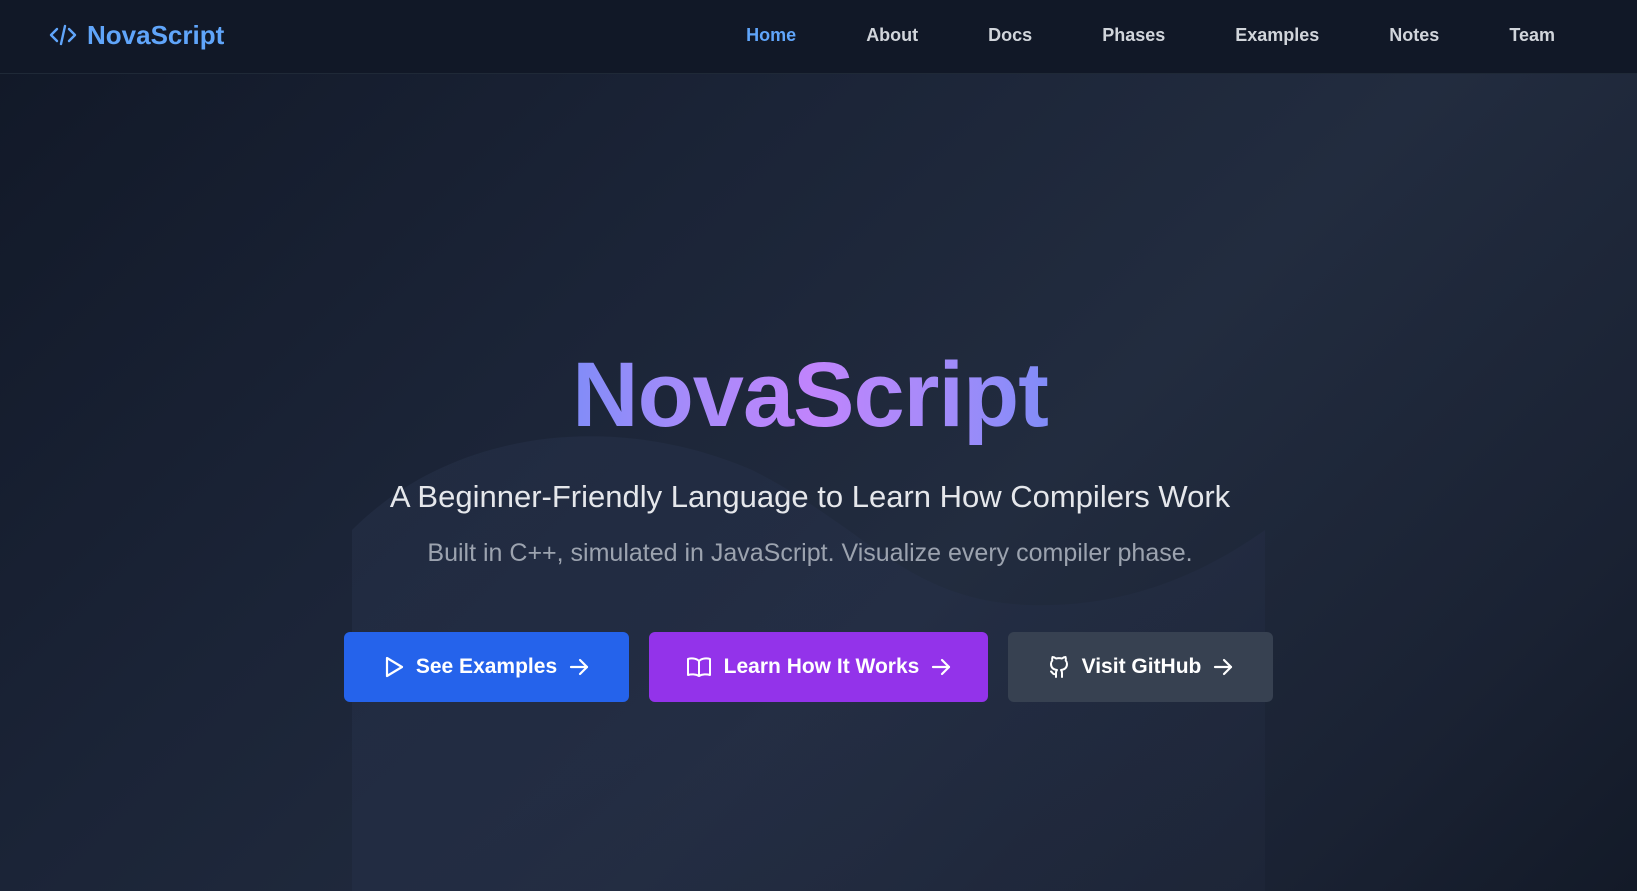 The image size is (1637, 891). I want to click on code-icon, so click(63, 35).